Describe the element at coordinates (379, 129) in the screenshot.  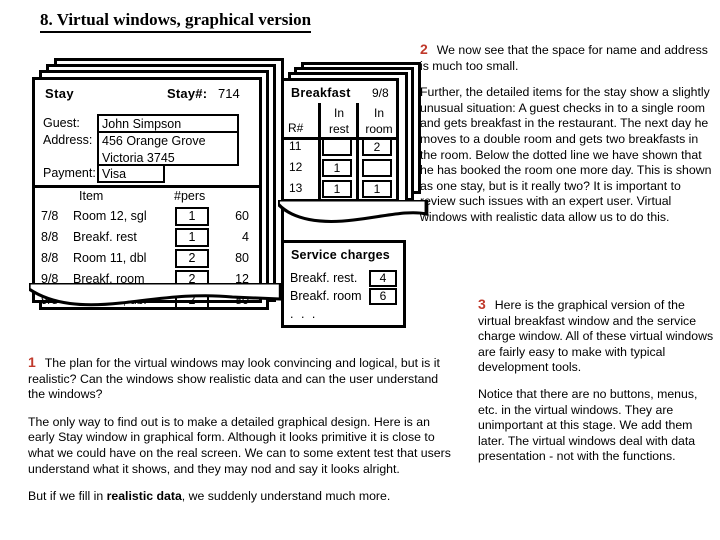
I see `in-room-line2: room` at that location.